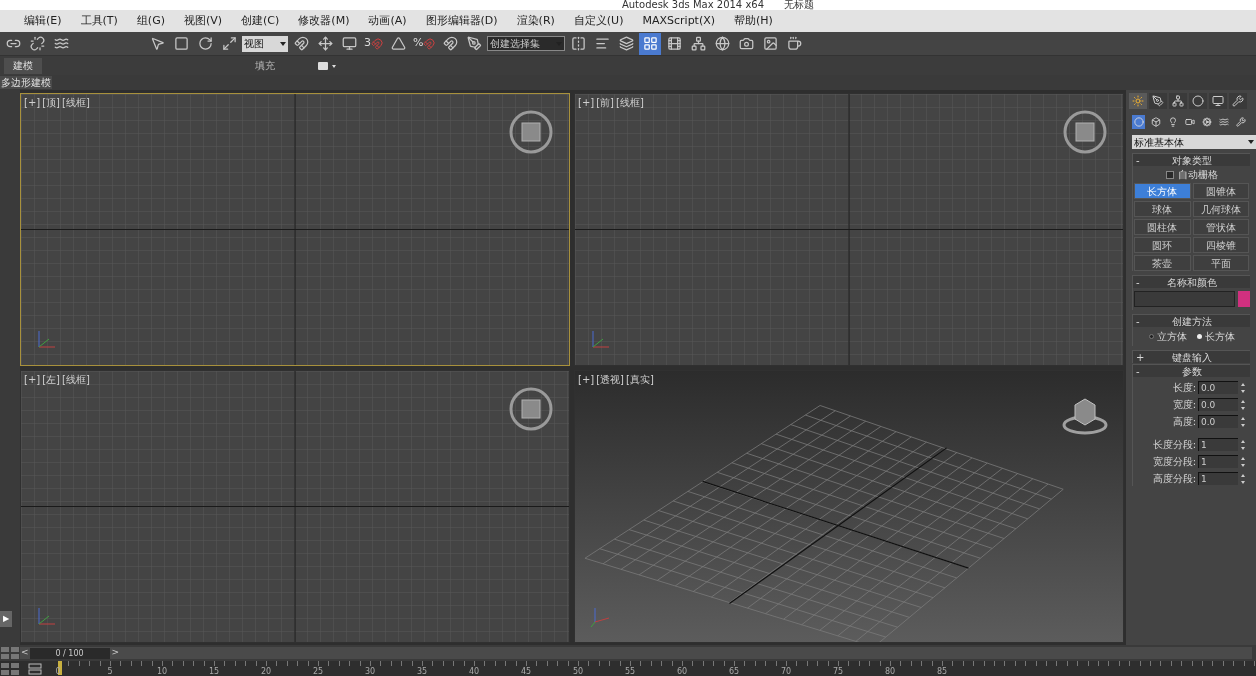 This screenshot has width=1256, height=676. I want to click on menu-item: MAXScript(X), so click(679, 21).